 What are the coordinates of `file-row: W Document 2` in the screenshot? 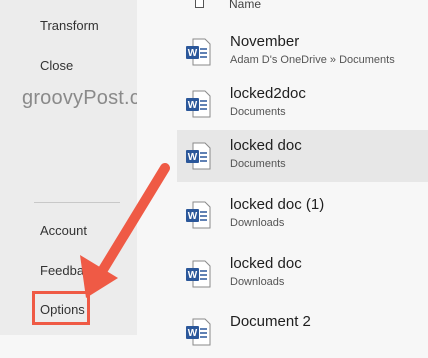 It's located at (302, 332).